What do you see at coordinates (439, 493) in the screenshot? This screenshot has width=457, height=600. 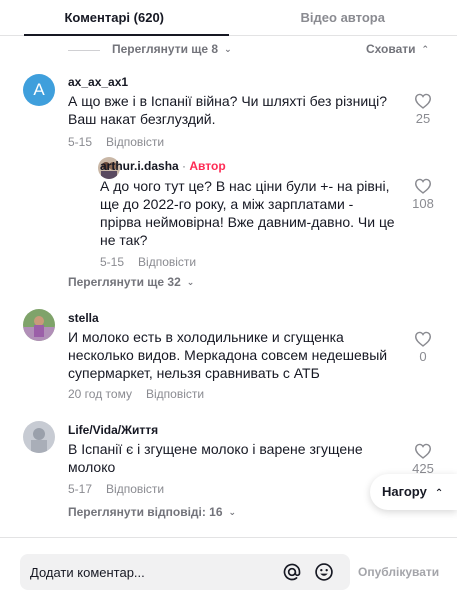 I see `double-chevron-up-icon: ⌃` at bounding box center [439, 493].